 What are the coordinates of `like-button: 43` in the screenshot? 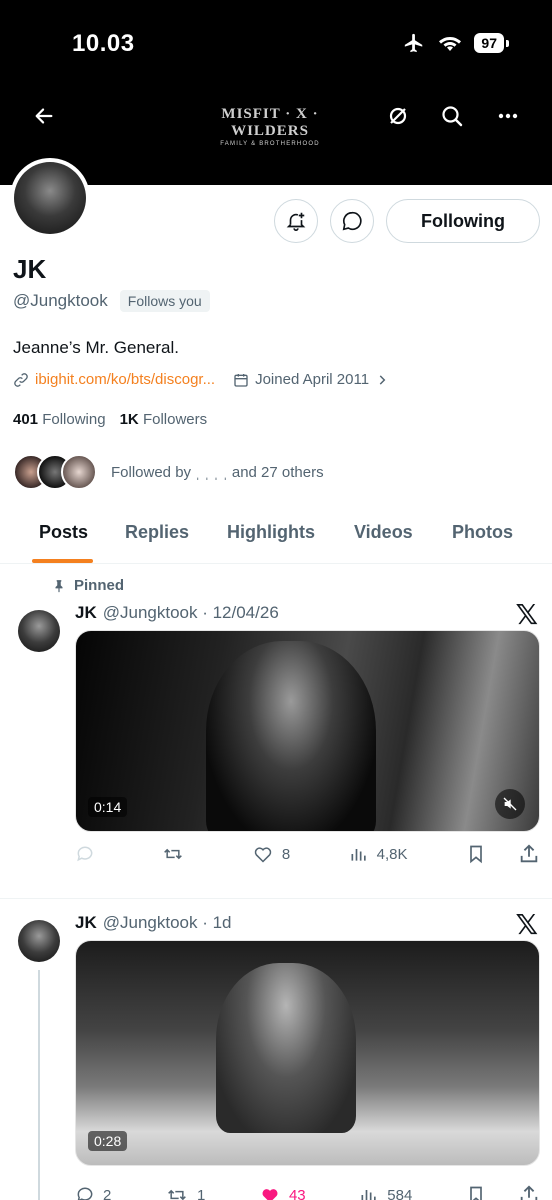 It's located at (282, 1192).